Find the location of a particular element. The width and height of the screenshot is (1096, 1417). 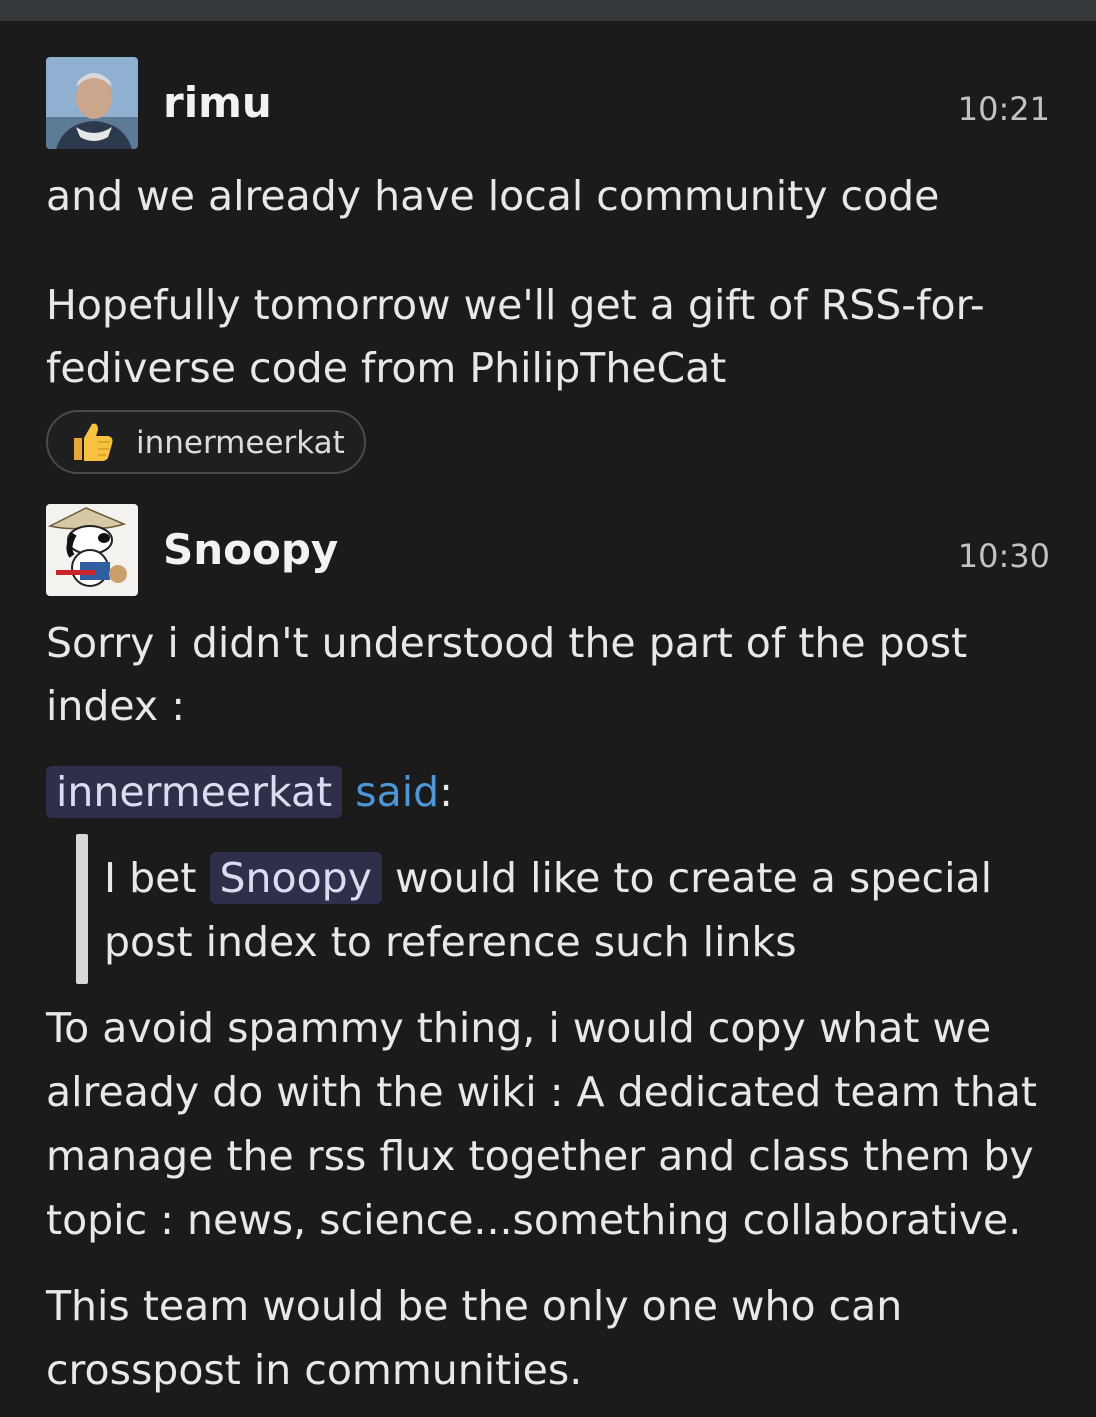

top-bar is located at coordinates (548, 10).